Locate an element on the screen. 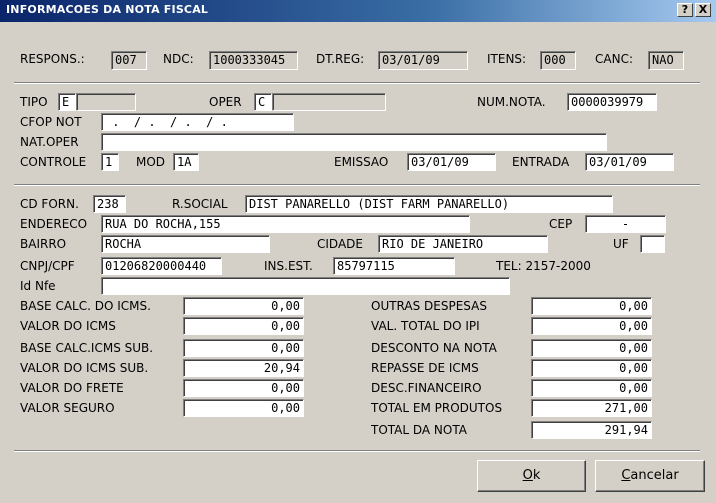 The height and width of the screenshot is (503, 716). emissao-field: 03/01/09 is located at coordinates (451, 162).